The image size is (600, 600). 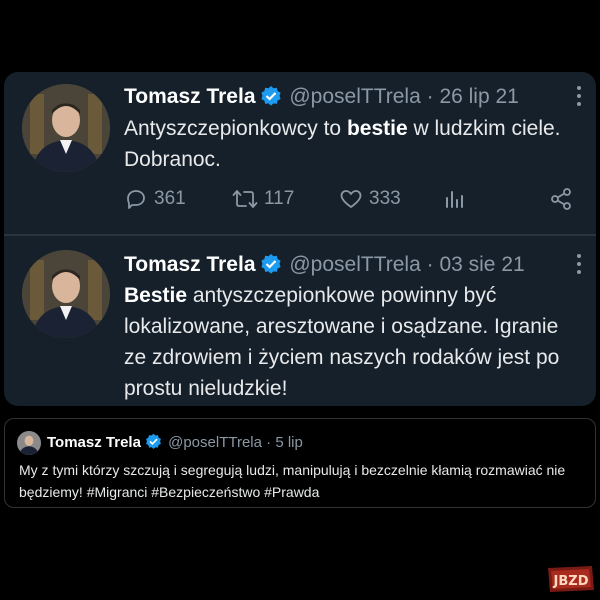 I want to click on jbzd-logo: JBZD, so click(x=570, y=579).